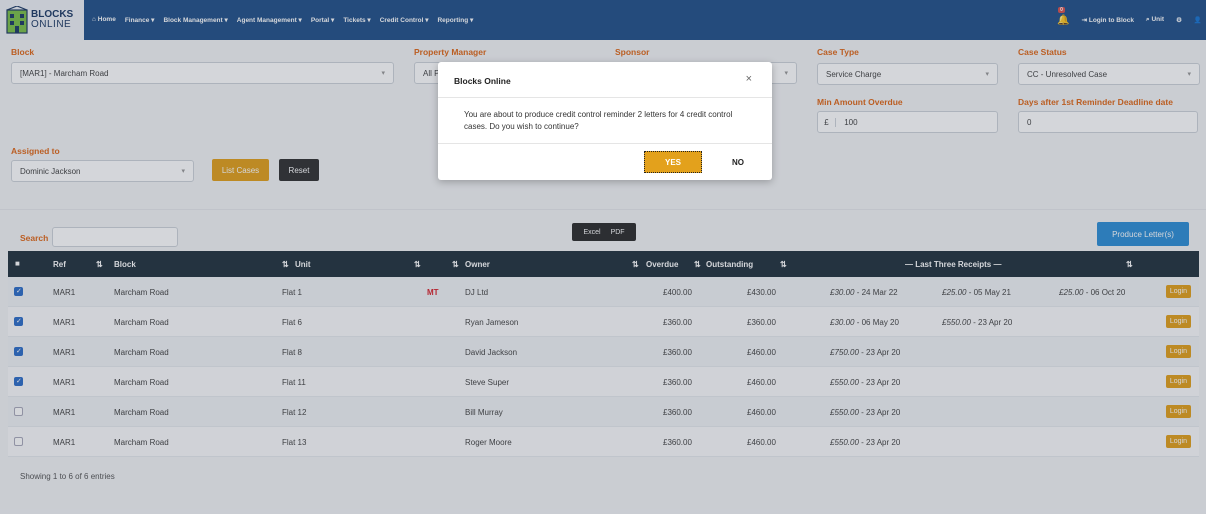 The width and height of the screenshot is (1206, 514). Describe the element at coordinates (605, 80) in the screenshot. I see `dialog-header: Blocks Online ×` at that location.